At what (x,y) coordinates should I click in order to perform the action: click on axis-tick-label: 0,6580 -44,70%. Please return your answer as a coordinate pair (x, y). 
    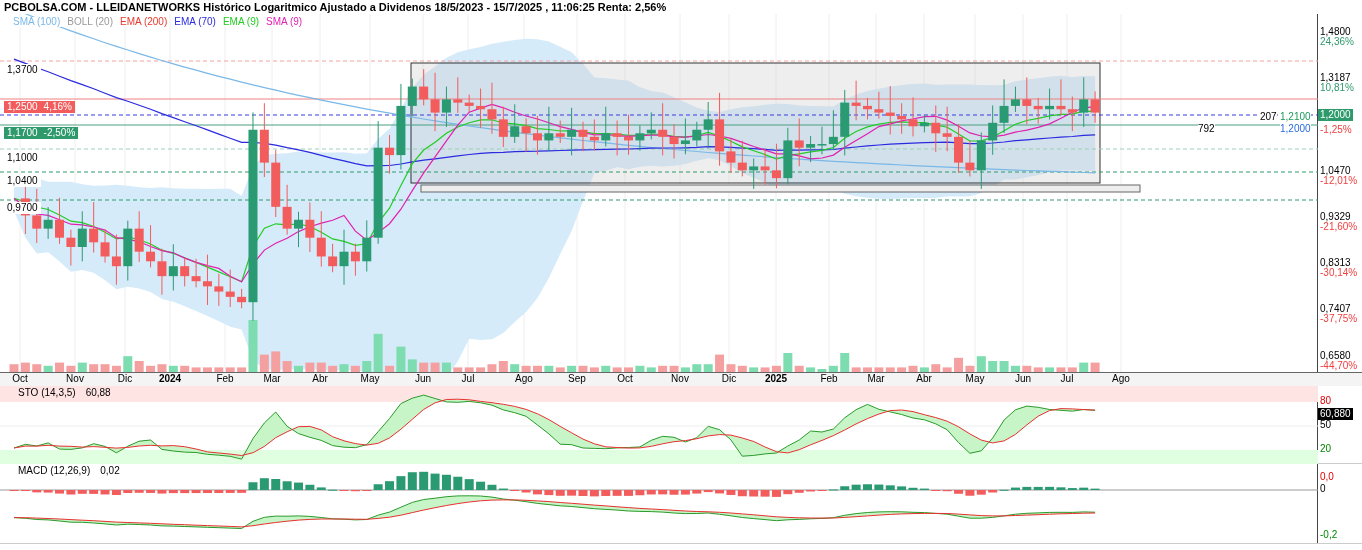
    Looking at the image, I should click on (1339, 361).